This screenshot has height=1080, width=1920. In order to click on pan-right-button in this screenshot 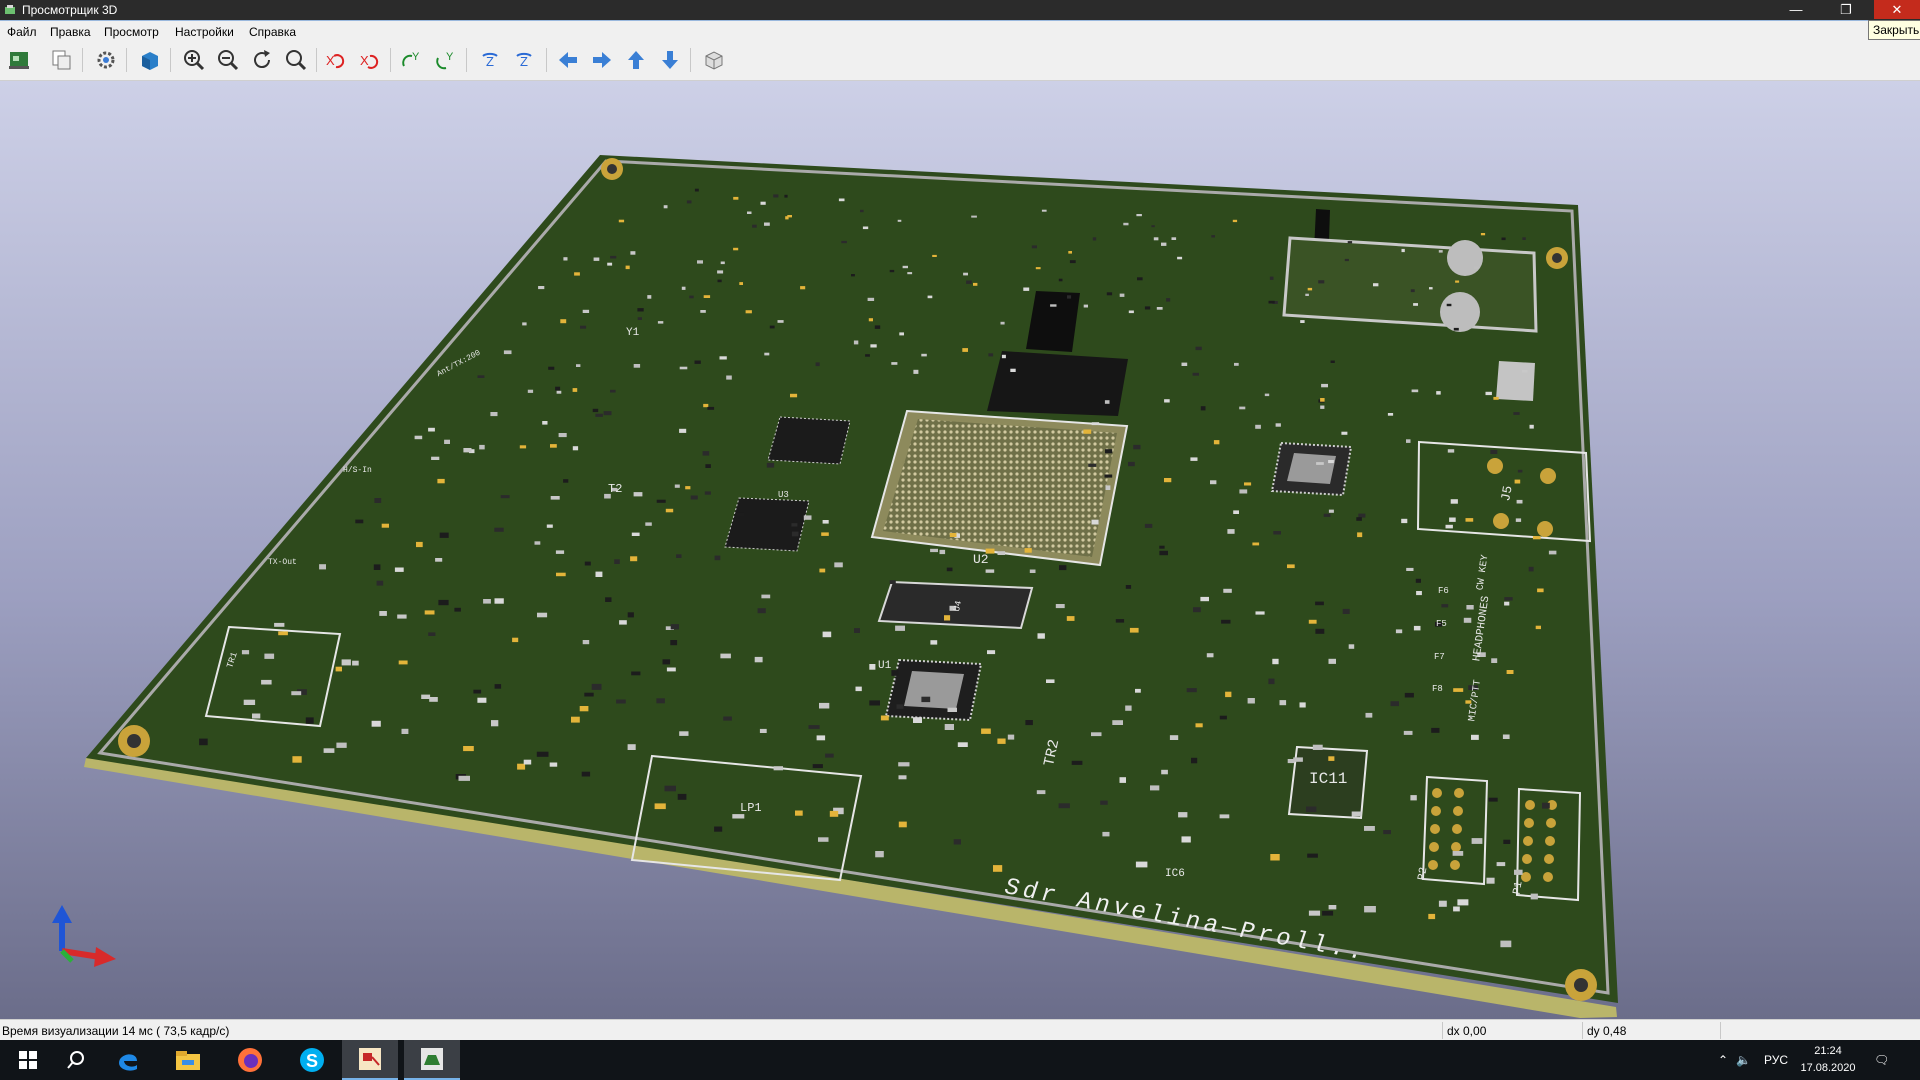, I will do `click(602, 60)`.